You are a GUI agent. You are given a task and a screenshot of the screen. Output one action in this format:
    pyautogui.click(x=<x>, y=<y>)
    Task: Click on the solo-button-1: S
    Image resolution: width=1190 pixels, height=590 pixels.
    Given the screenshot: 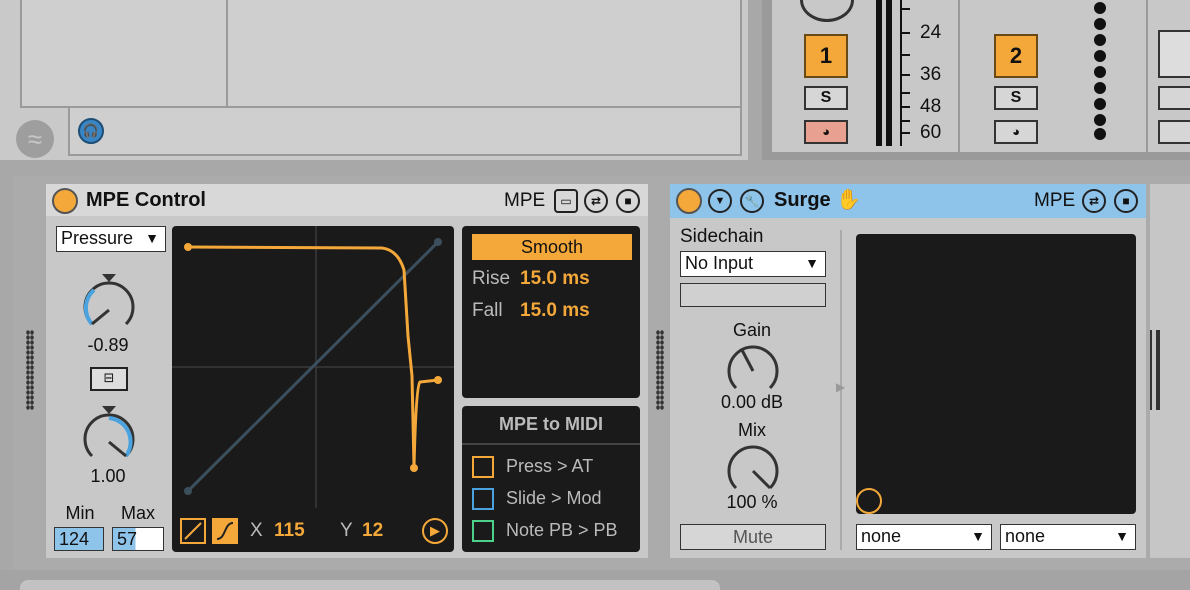 What is the action you would take?
    pyautogui.click(x=826, y=98)
    